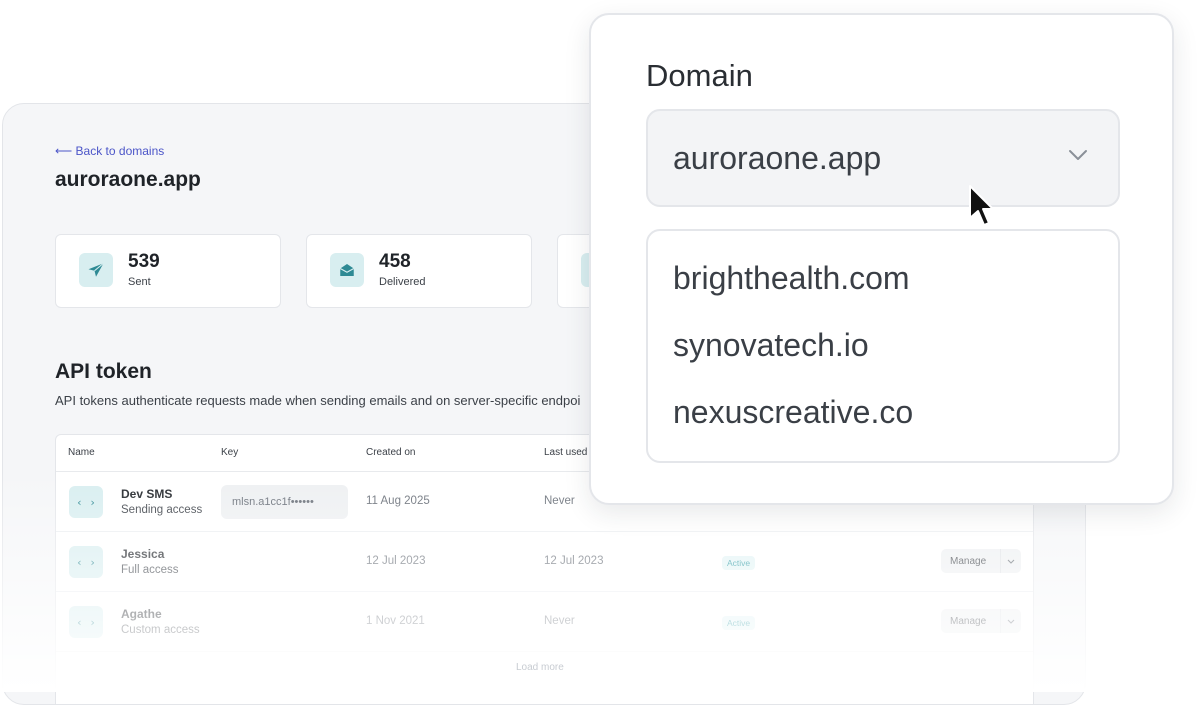  I want to click on mouse-cursor-icon, so click(981, 205).